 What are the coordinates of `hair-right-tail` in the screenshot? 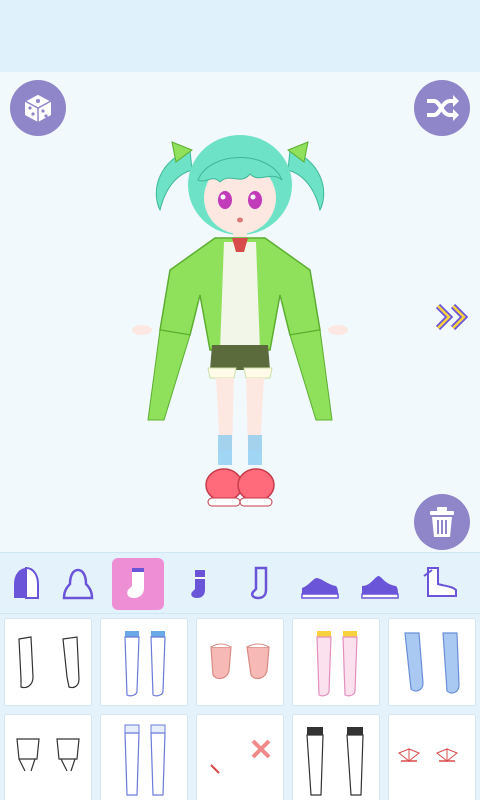 It's located at (306, 180).